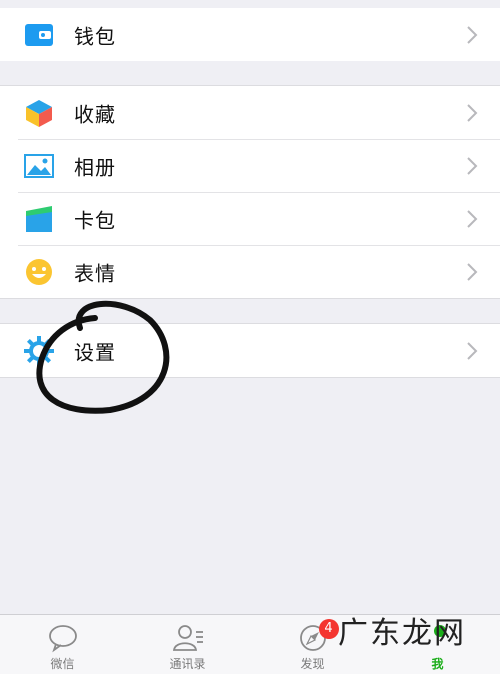  I want to click on menu-item-settings: 设置, so click(250, 350).